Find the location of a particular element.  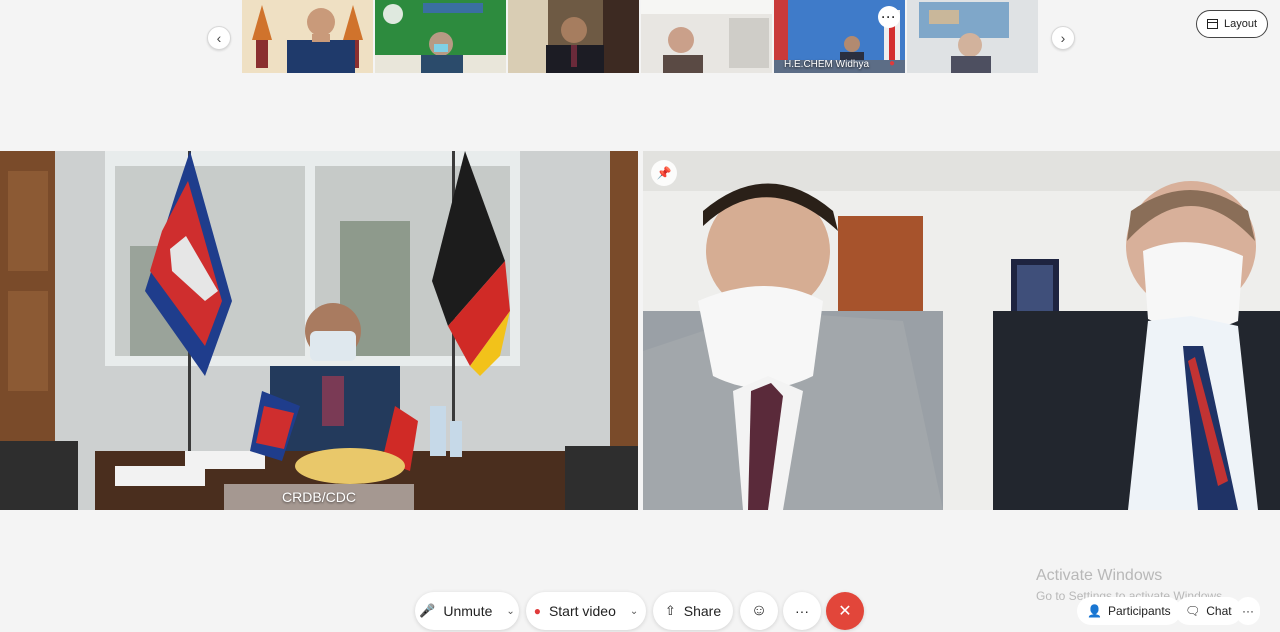

pin-button: 📌 is located at coordinates (664, 173).